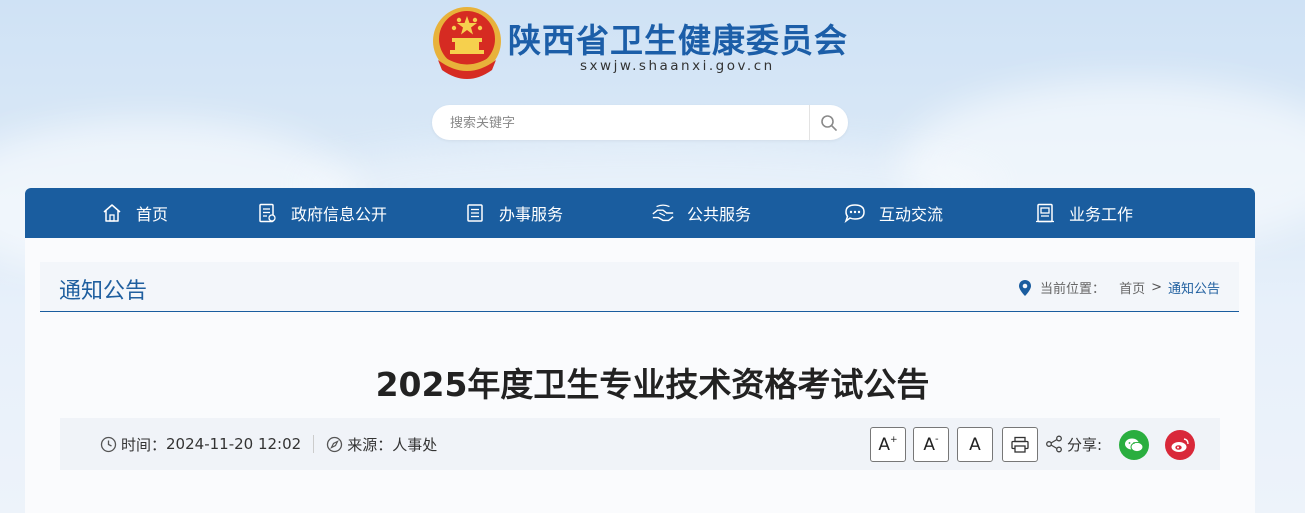  I want to click on print-button, so click(1020, 444).